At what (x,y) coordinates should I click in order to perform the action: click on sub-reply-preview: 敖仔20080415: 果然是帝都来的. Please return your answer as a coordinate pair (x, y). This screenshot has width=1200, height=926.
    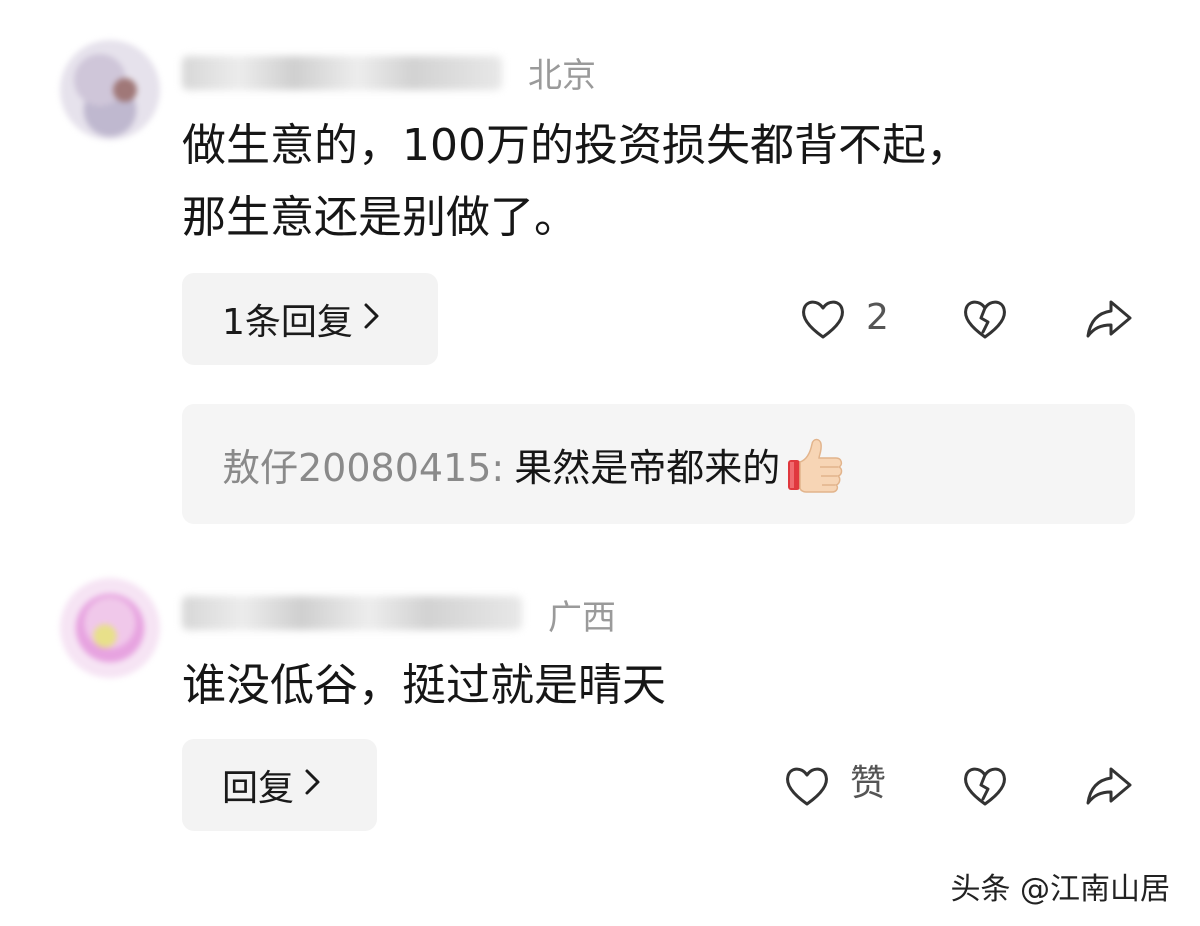
    Looking at the image, I should click on (658, 464).